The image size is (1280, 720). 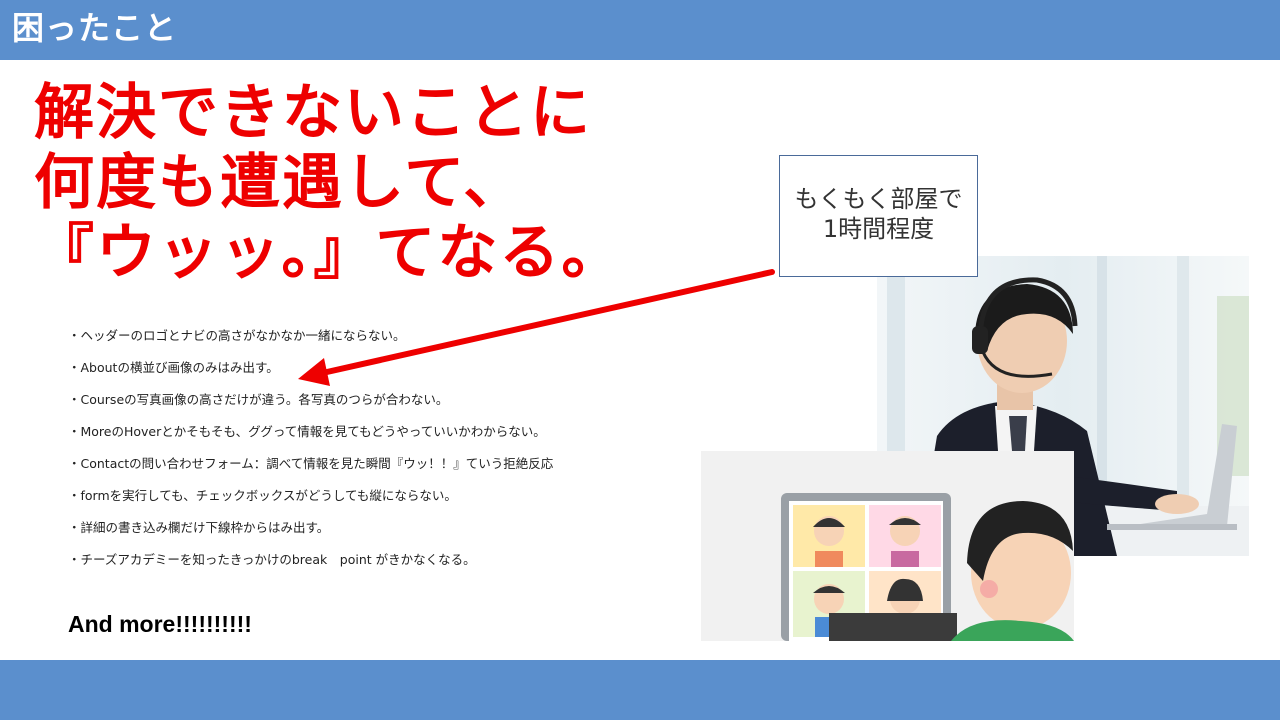 I want to click on callout-text: もくもく部屋で 1時間程度, so click(x=879, y=214).